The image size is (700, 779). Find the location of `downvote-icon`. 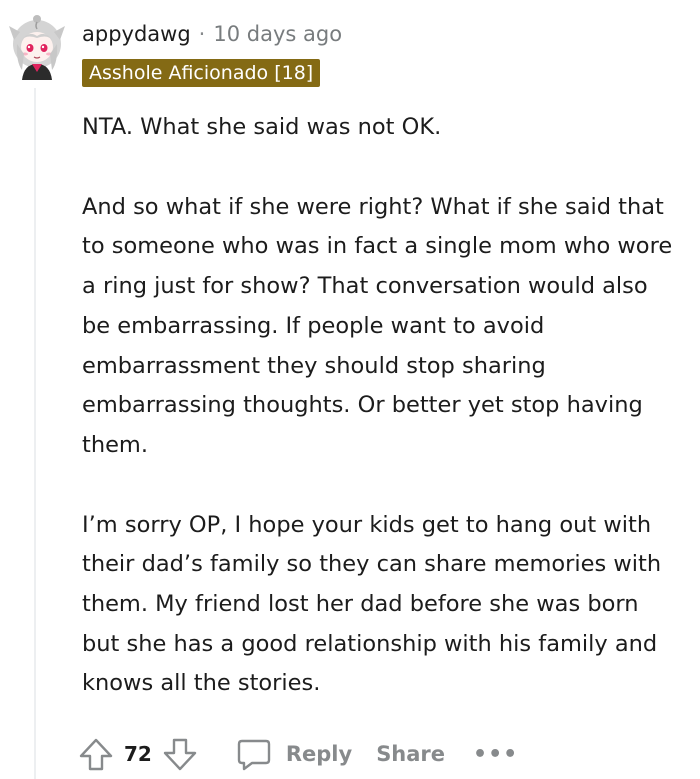

downvote-icon is located at coordinates (180, 754).